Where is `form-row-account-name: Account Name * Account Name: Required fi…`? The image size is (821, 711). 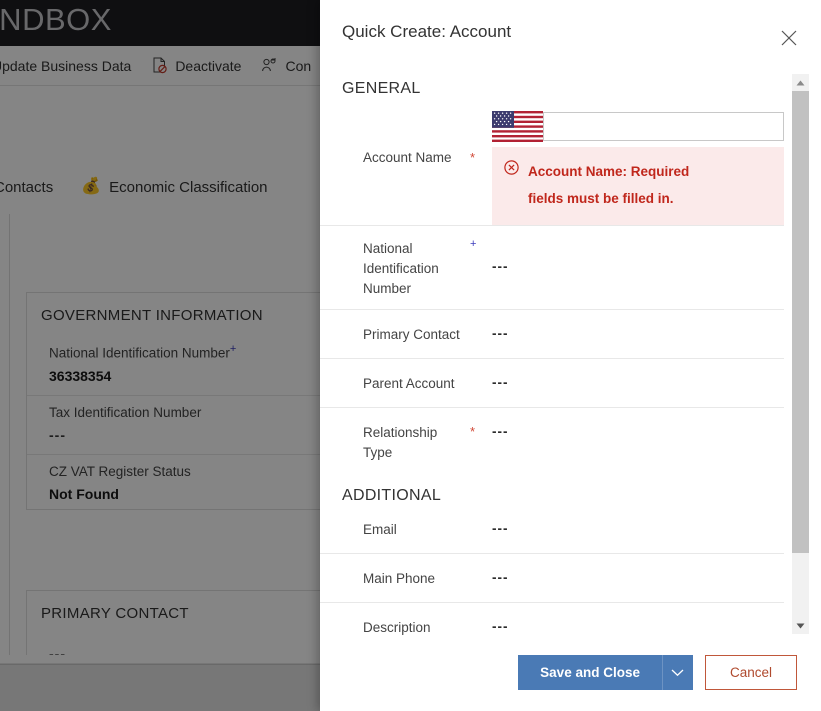 form-row-account-name: Account Name * Account Name: Required fi… is located at coordinates (552, 162).